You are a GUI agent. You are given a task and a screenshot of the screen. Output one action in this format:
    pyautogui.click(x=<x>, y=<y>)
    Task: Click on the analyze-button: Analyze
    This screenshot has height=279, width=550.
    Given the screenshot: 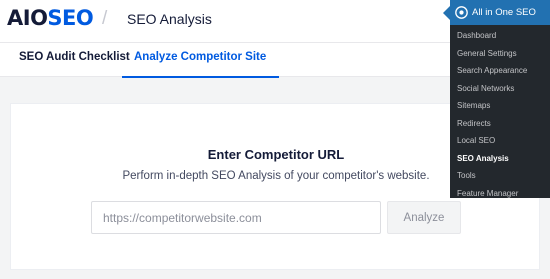 What is the action you would take?
    pyautogui.click(x=424, y=217)
    